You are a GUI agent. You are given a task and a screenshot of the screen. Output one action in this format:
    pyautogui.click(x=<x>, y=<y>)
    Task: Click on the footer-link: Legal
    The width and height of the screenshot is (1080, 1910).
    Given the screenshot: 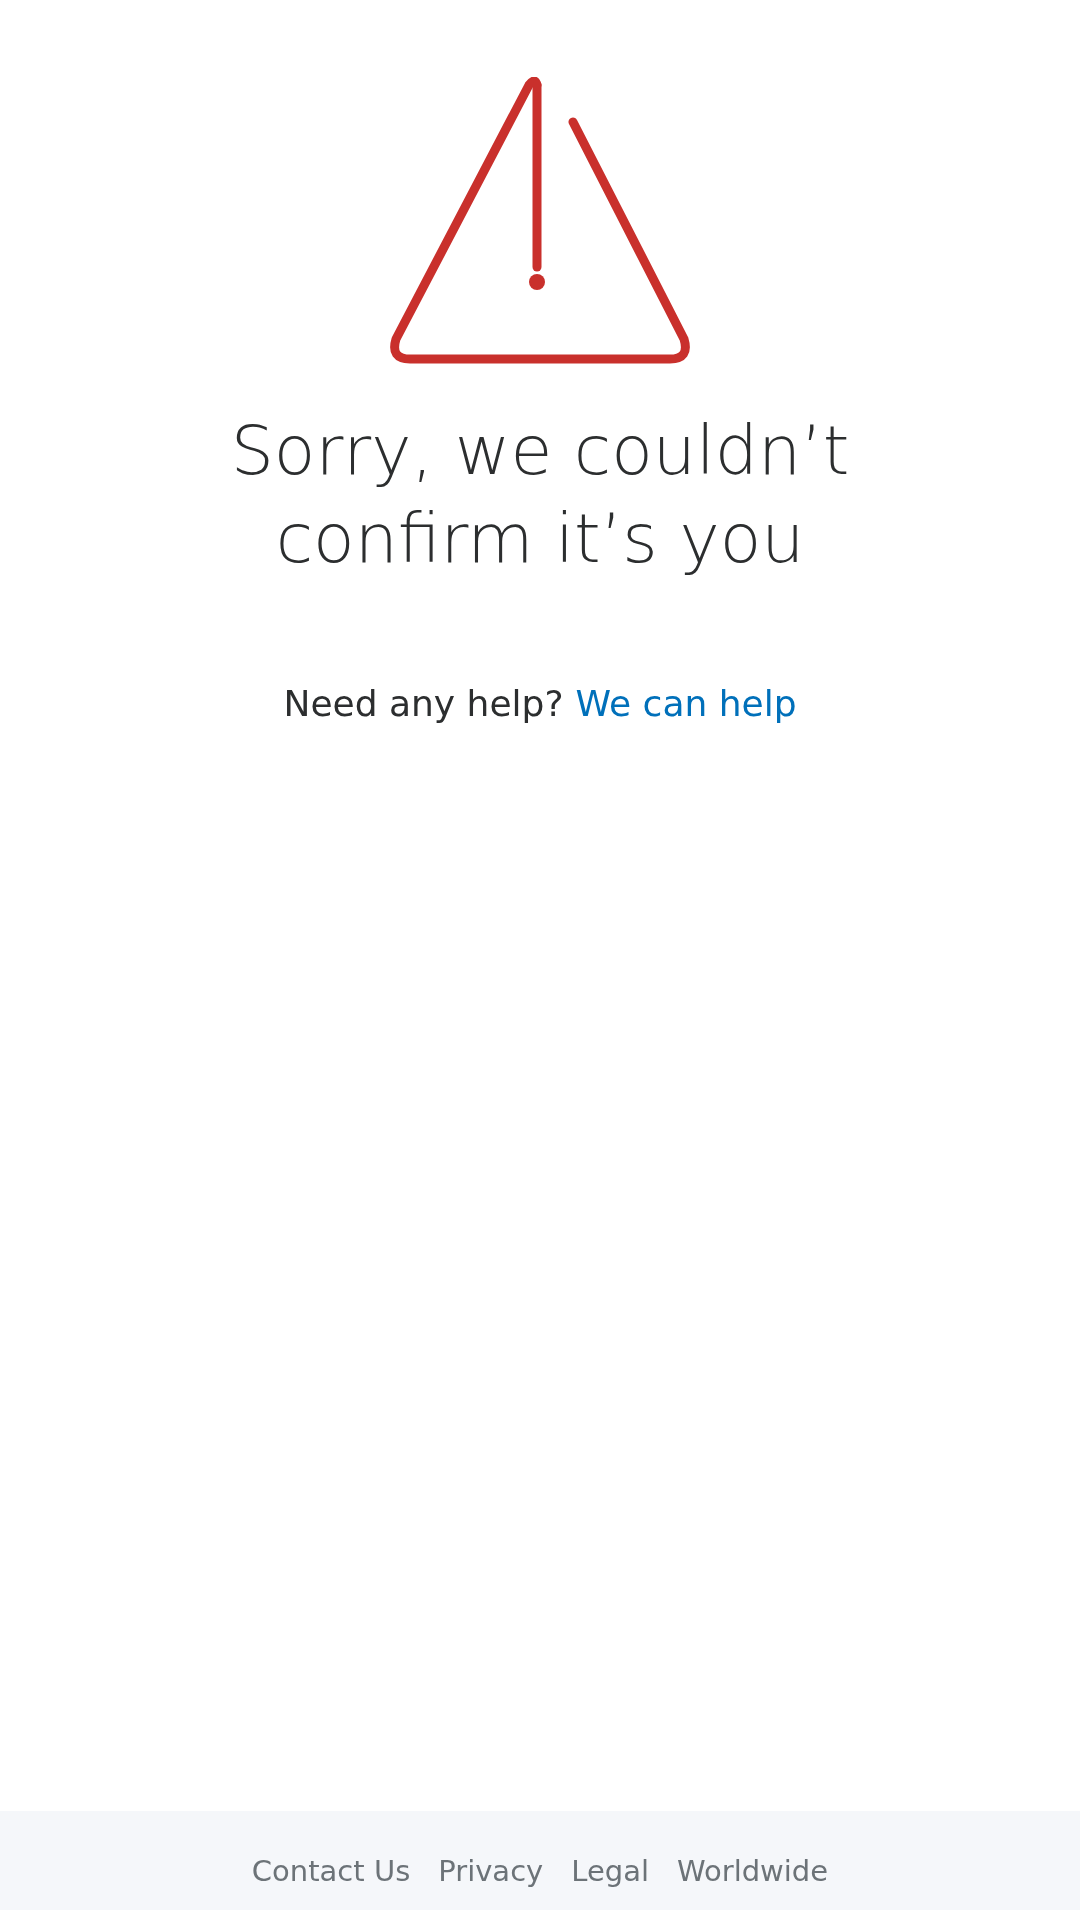 What is the action you would take?
    pyautogui.click(x=610, y=1870)
    